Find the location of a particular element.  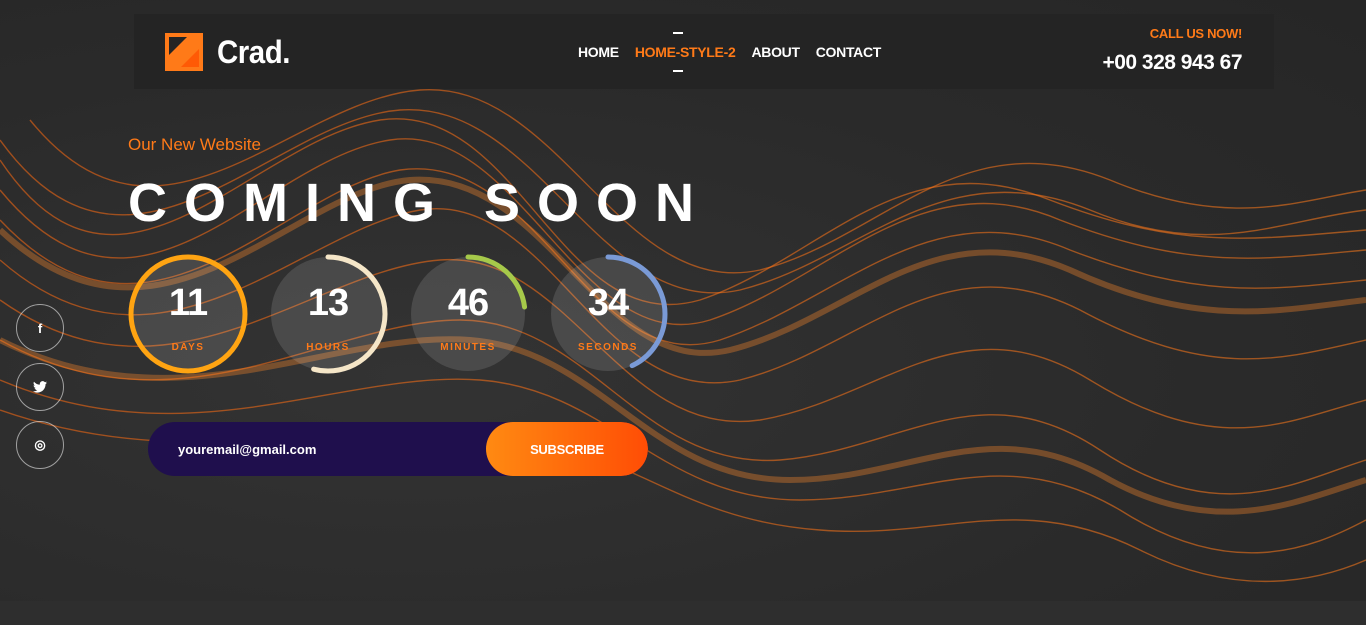

brand-name: Crad. is located at coordinates (253, 51).